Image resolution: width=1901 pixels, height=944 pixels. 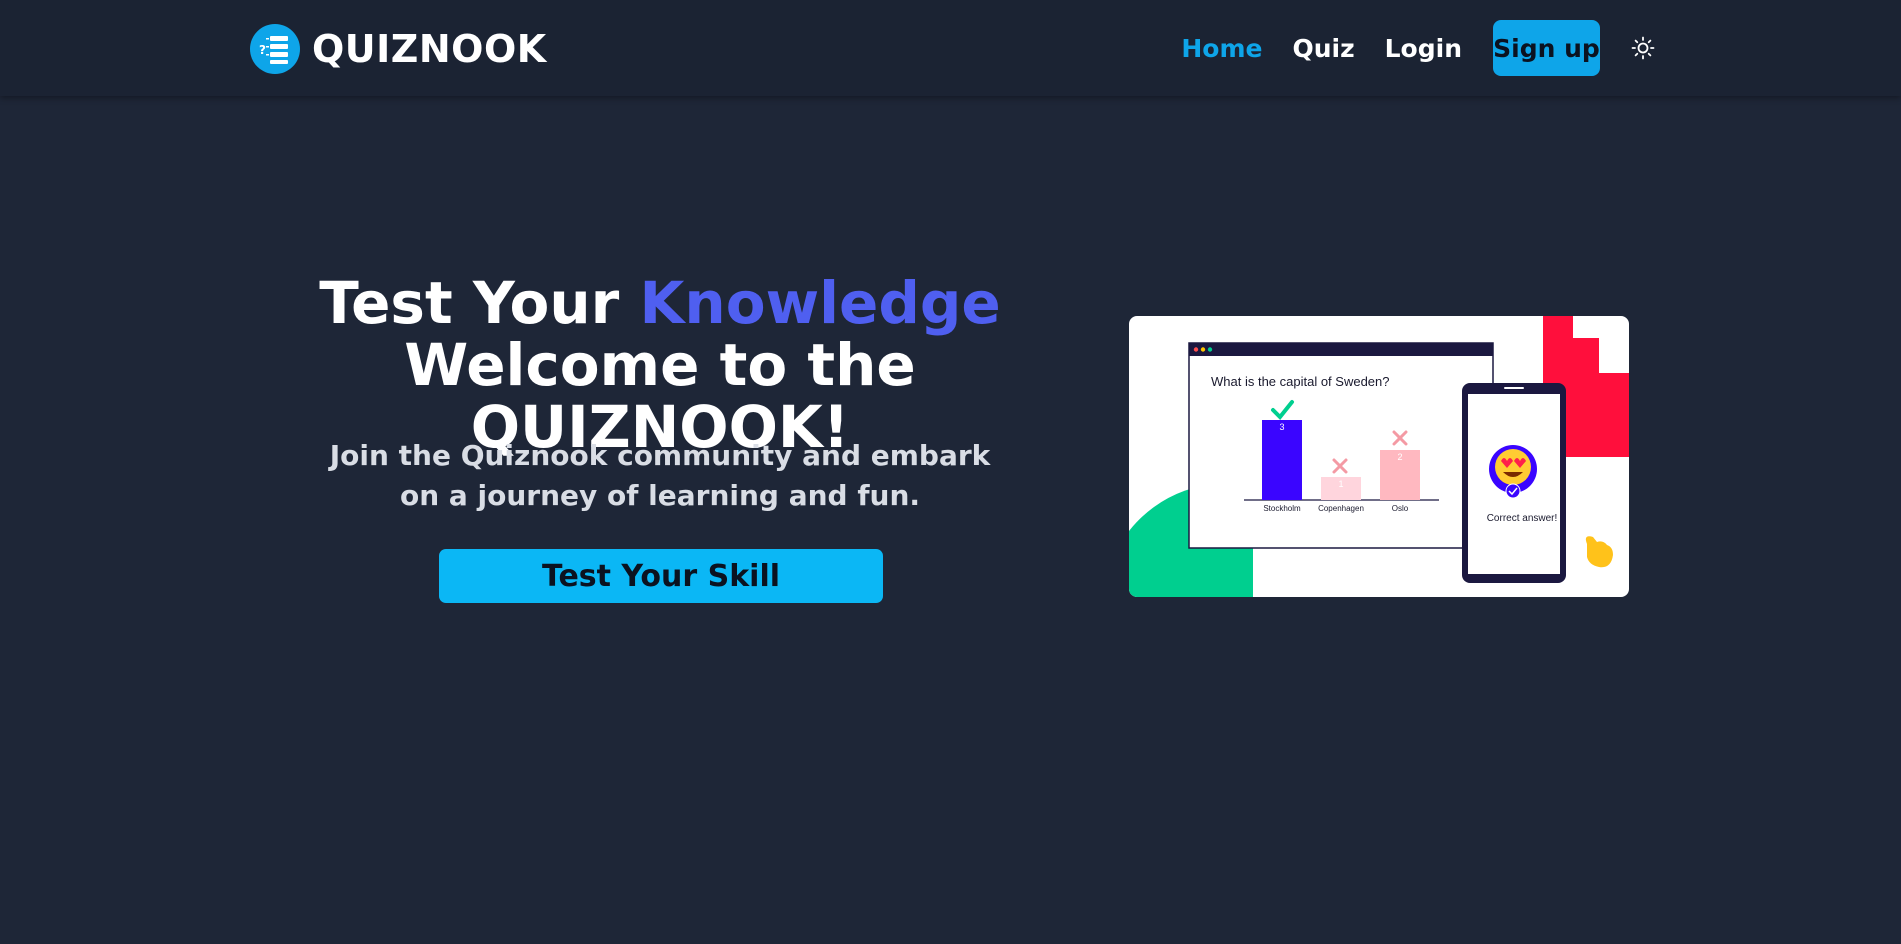 I want to click on illustration-vote-oslo: 2, so click(x=1400, y=457).